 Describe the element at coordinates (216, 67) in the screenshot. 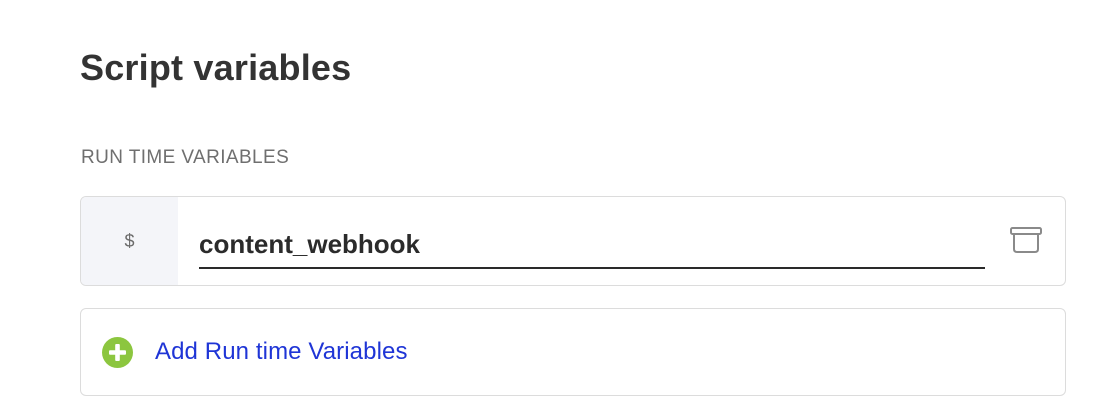

I see `section-title: Script variables` at that location.